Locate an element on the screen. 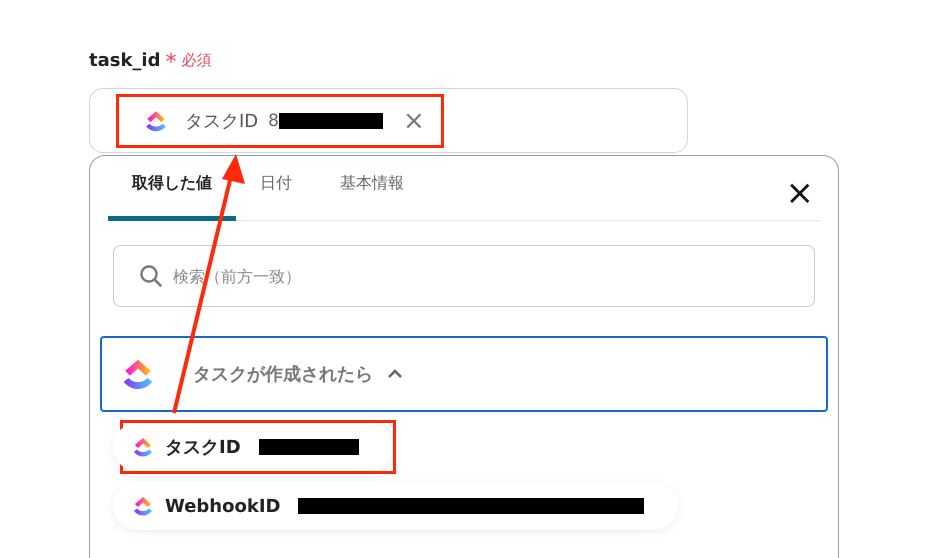  remove-button: × is located at coordinates (414, 121).